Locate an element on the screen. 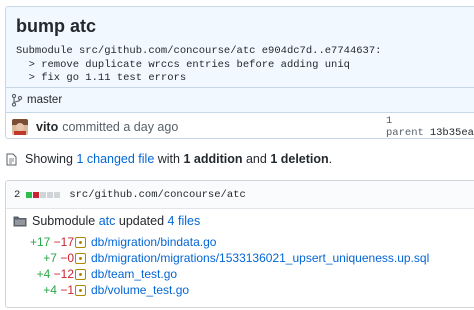 The image size is (474, 310). avatar is located at coordinates (20, 126).